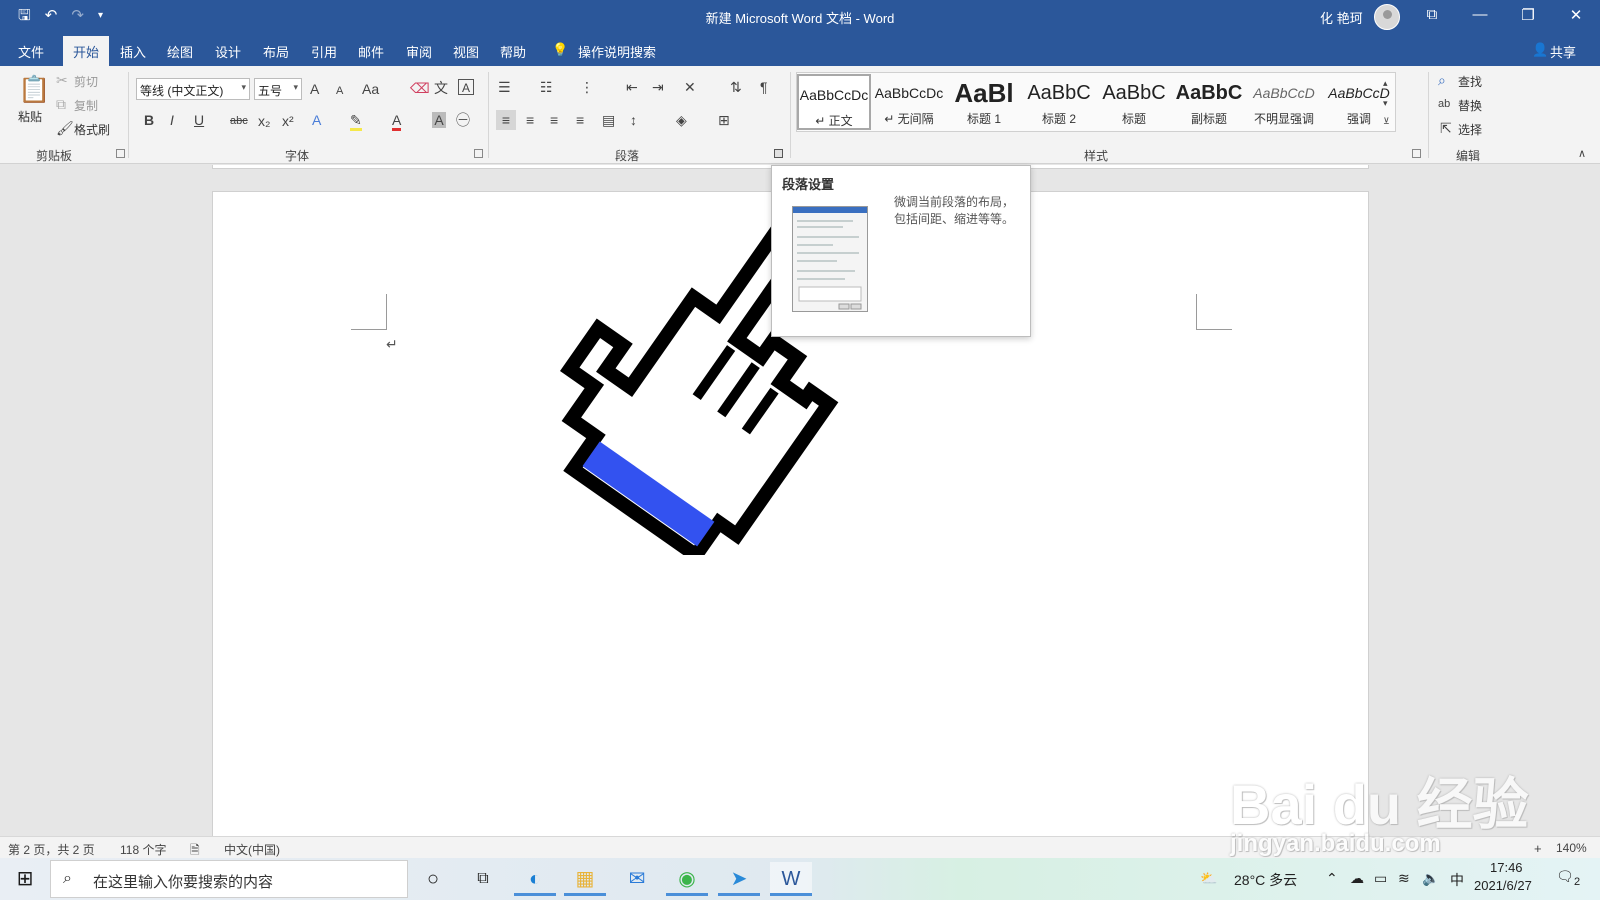 The image size is (1600, 900). What do you see at coordinates (478, 153) in the screenshot?
I see `font-launcher-icon` at bounding box center [478, 153].